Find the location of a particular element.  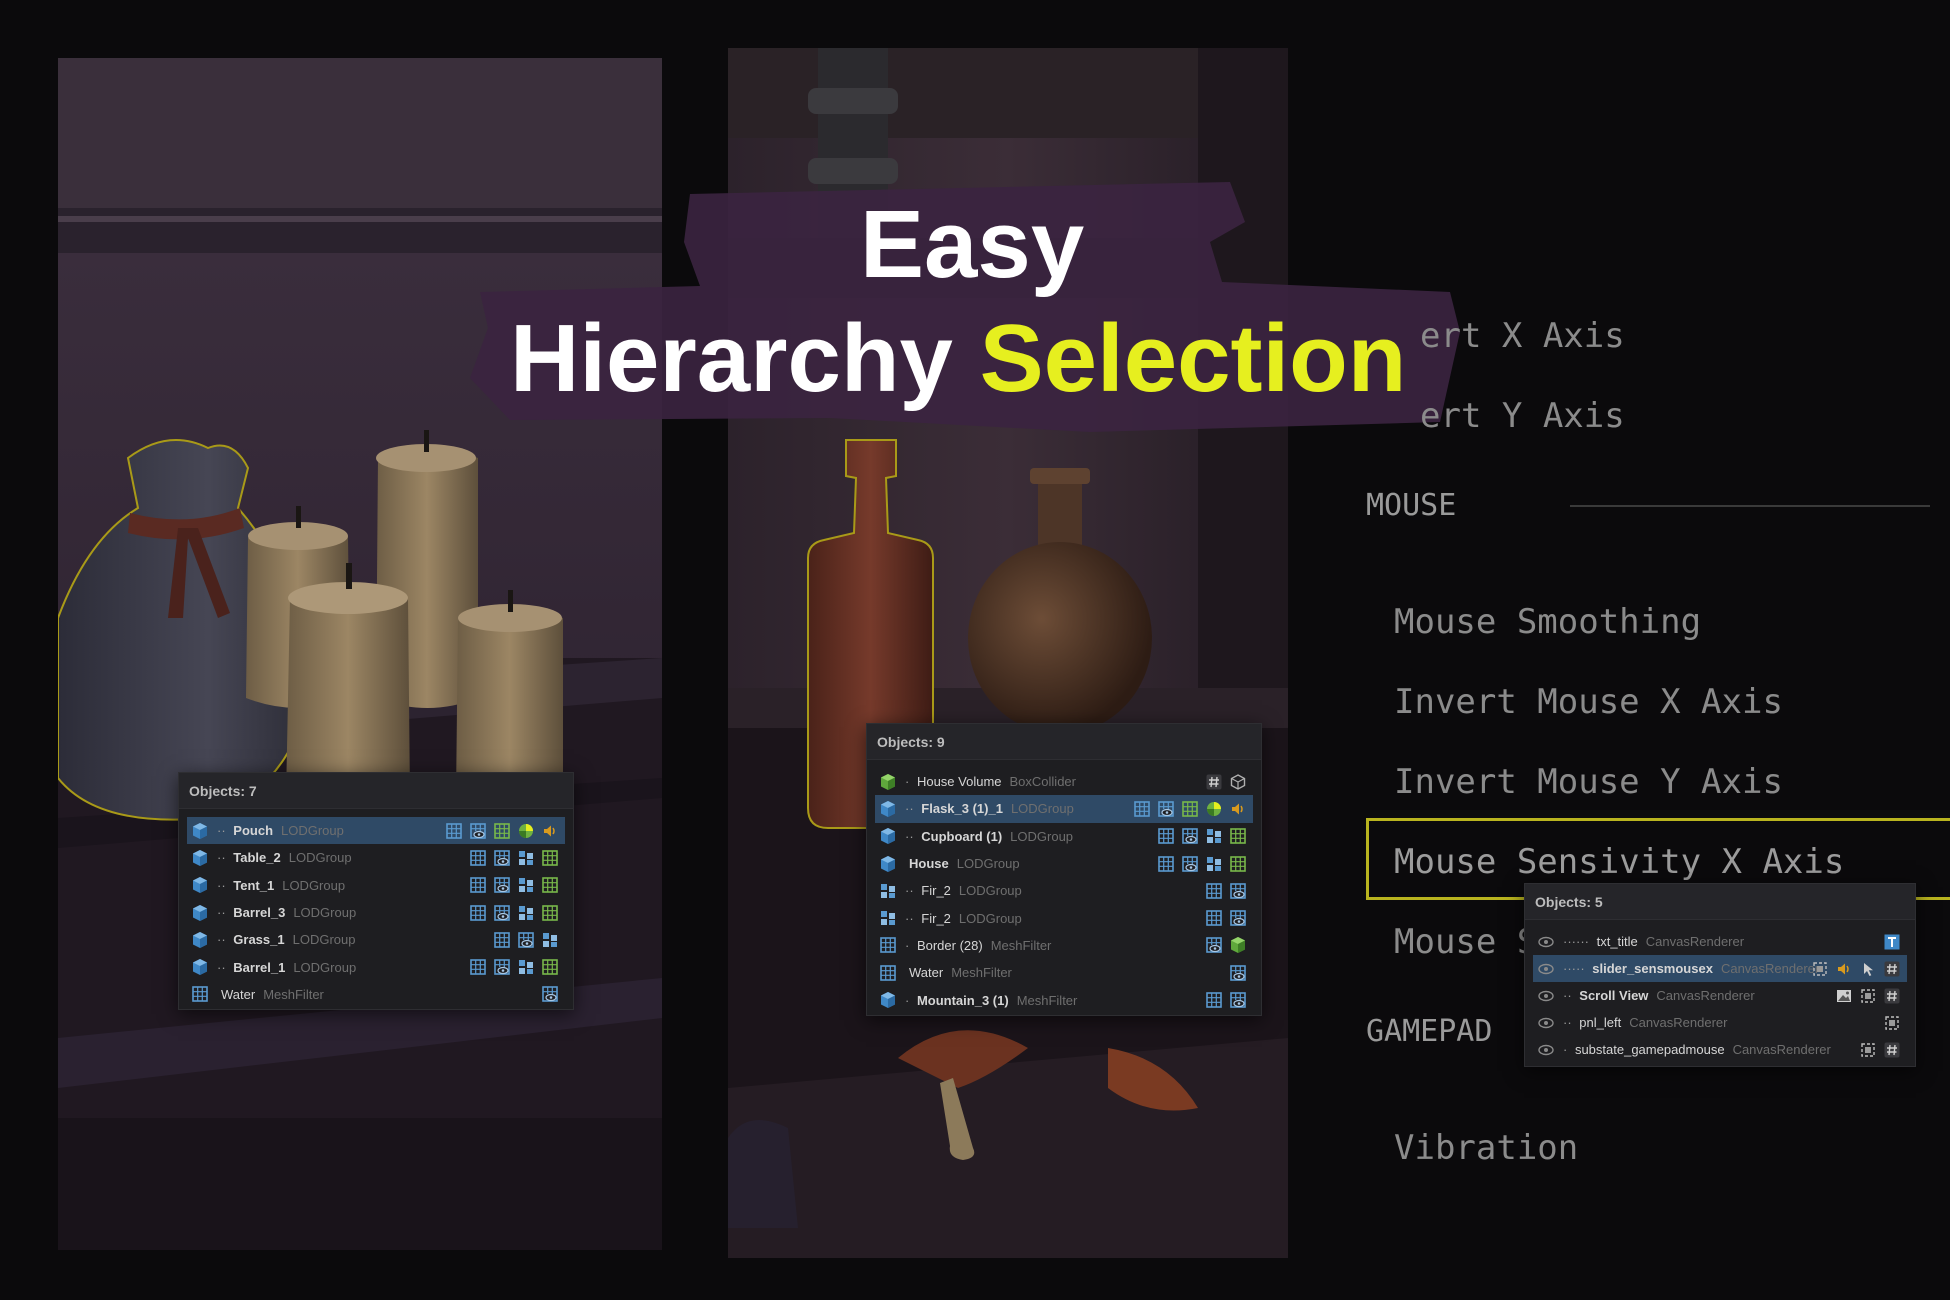

text-icon is located at coordinates (1892, 942).